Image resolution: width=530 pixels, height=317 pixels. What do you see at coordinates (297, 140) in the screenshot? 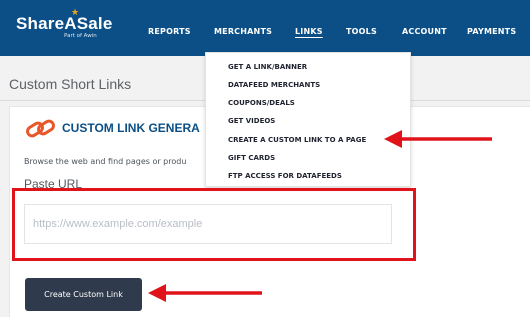
I see `menu-item-create-custom-link: CREATE A CUSTOM LINK TO A PAGE` at bounding box center [297, 140].